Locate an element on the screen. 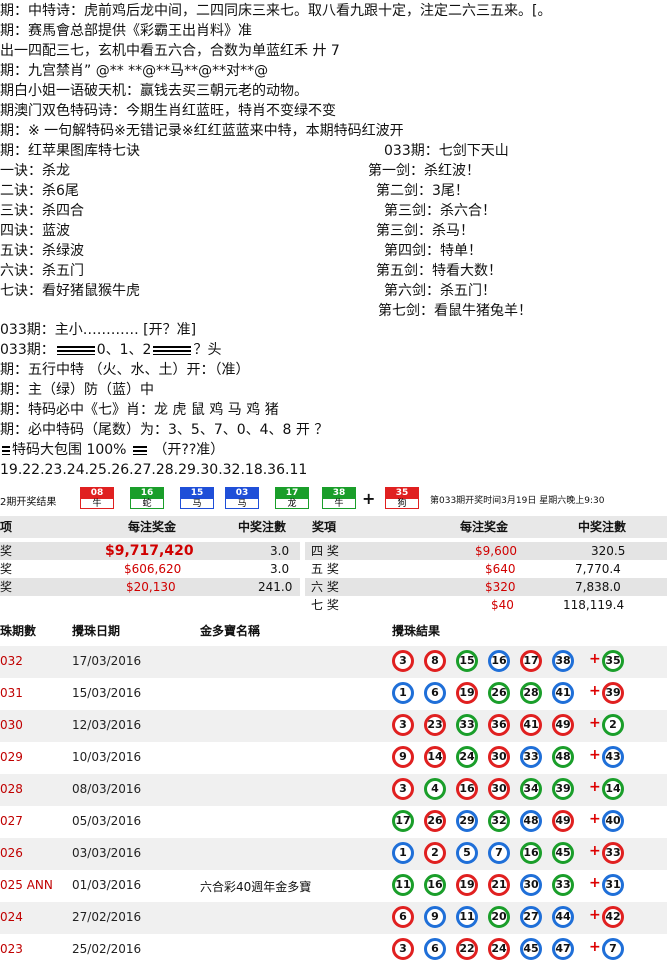 Image resolution: width=667 pixels, height=977 pixels. draw-date: 05/03/2016 is located at coordinates (107, 821).